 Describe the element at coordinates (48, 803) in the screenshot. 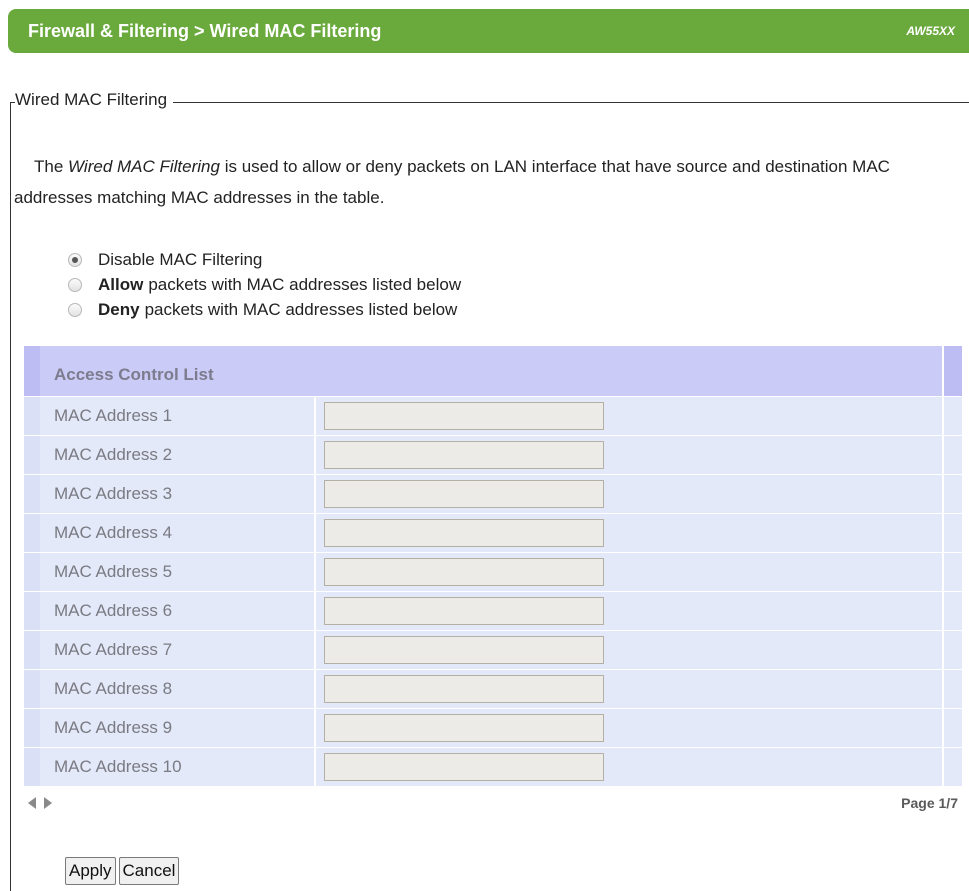

I see `next-page-arrow-icon` at that location.